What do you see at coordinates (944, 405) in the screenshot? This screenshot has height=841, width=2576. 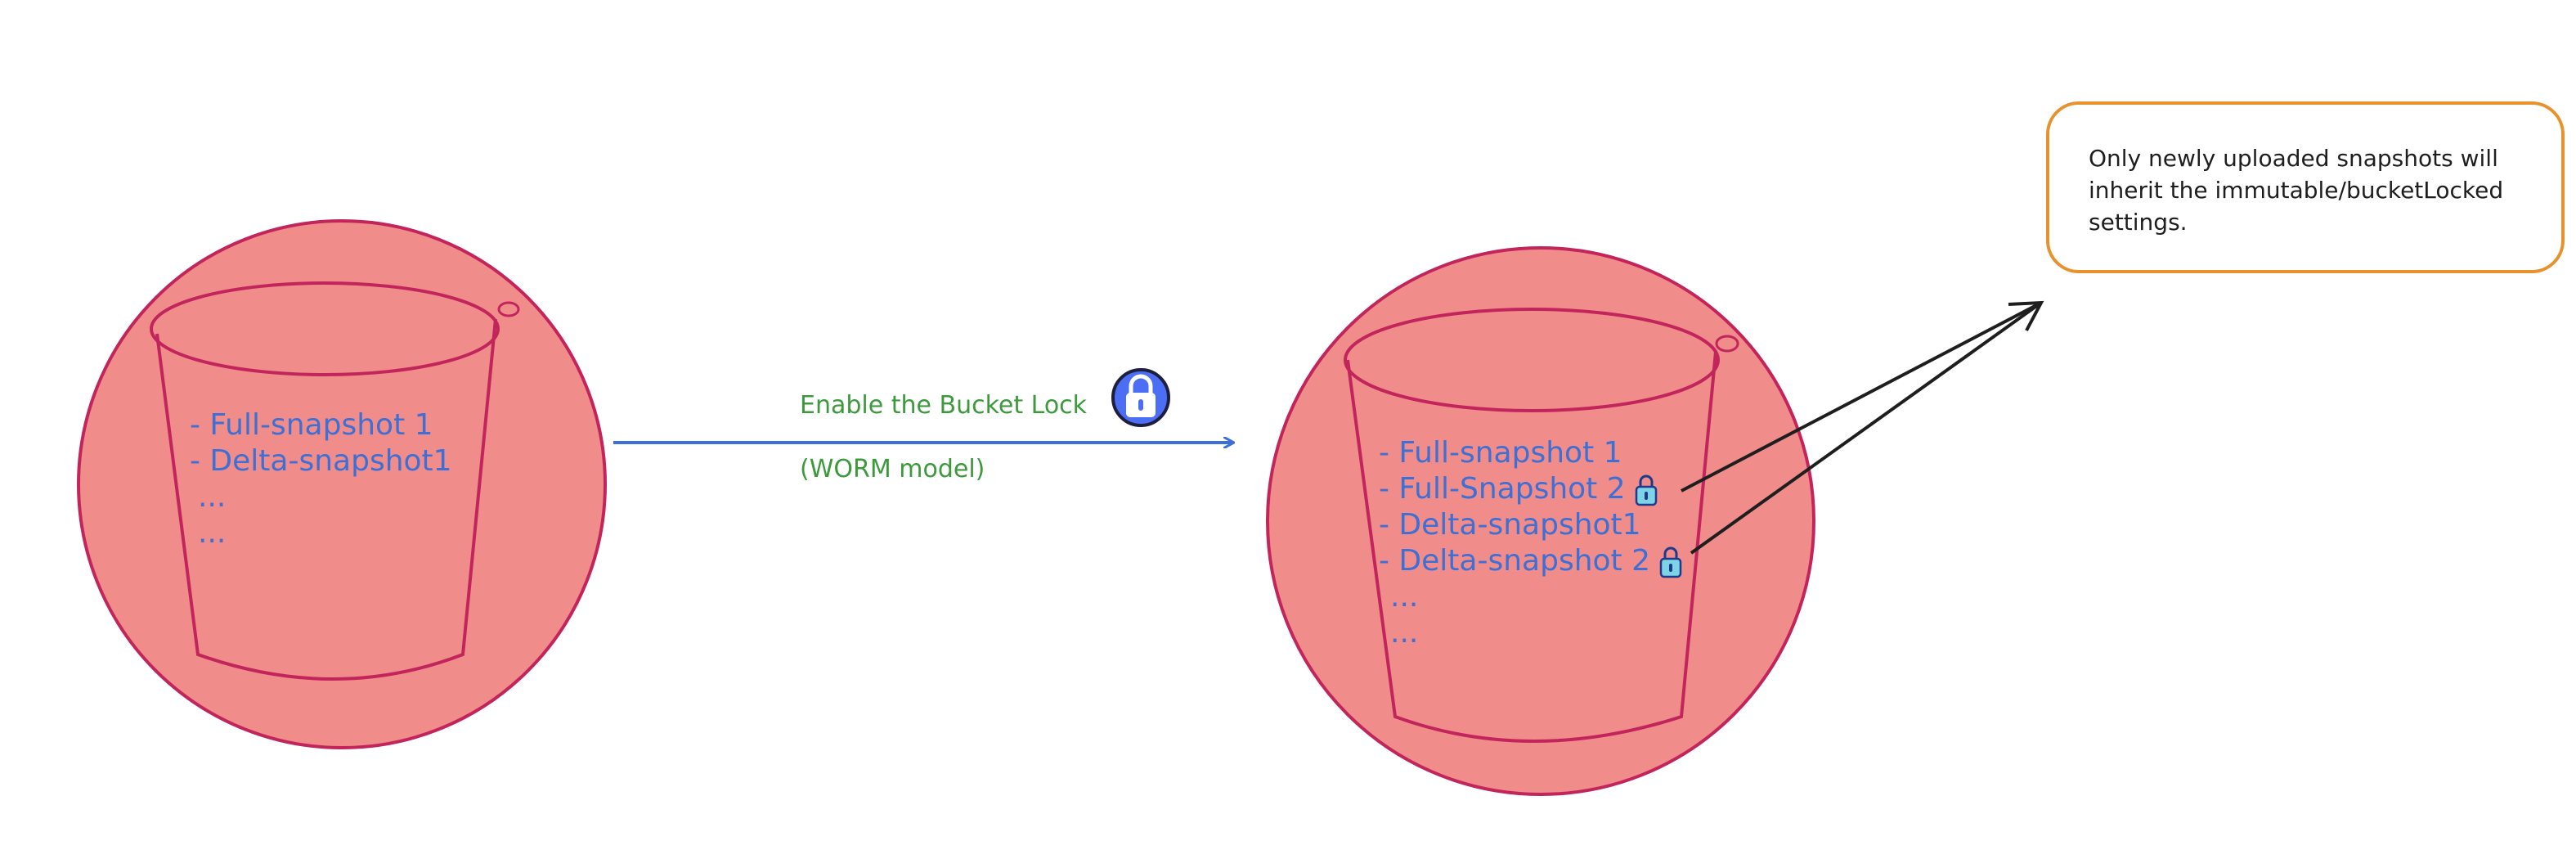 I see `transition-label: Enable the Bucket Lock` at bounding box center [944, 405].